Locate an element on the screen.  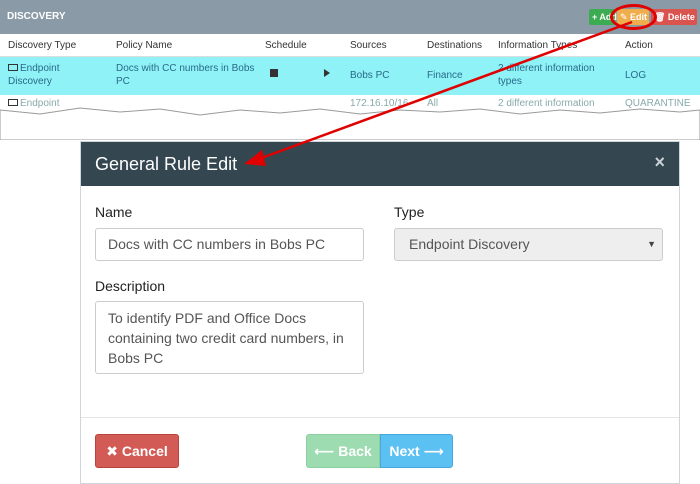
col-destinations: Destinations is located at coordinates (455, 45).